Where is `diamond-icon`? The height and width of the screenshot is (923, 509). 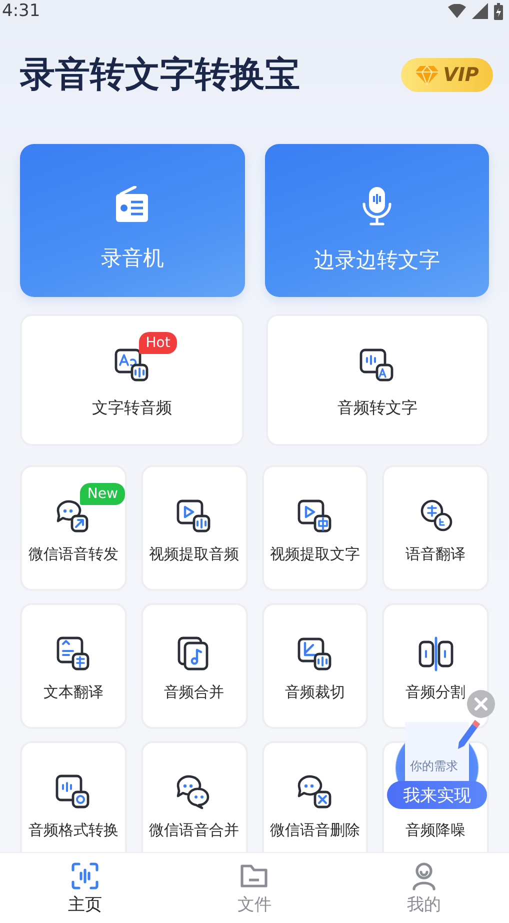
diamond-icon is located at coordinates (427, 75).